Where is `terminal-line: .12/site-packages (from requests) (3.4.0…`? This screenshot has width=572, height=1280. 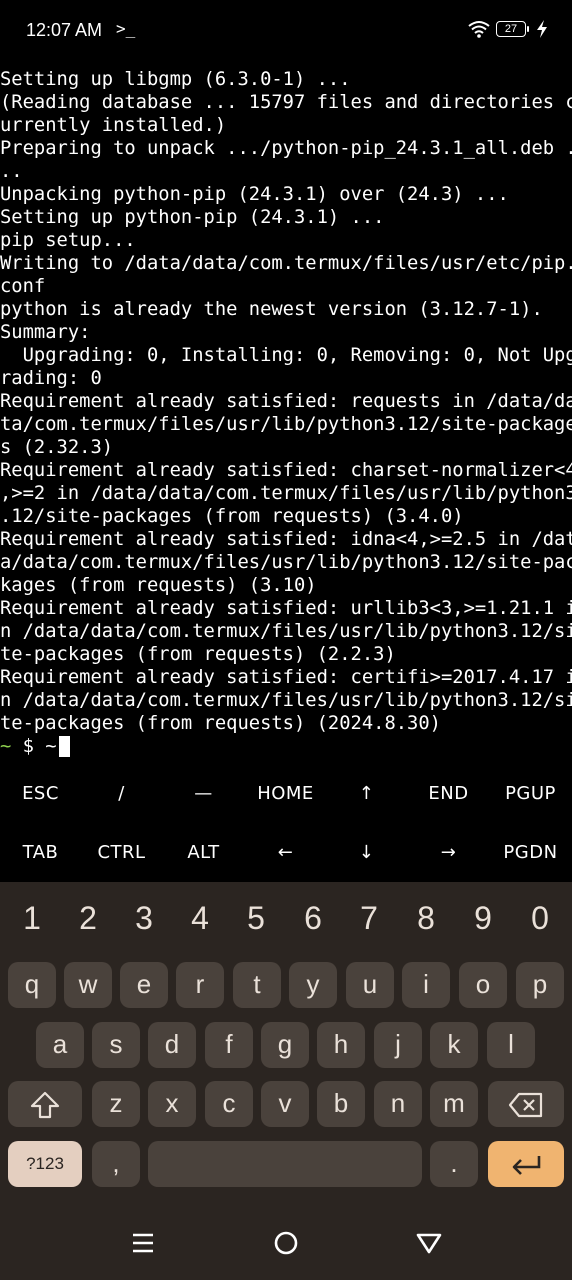
terminal-line: .12/site-packages (from requests) (3.4.0… is located at coordinates (232, 516).